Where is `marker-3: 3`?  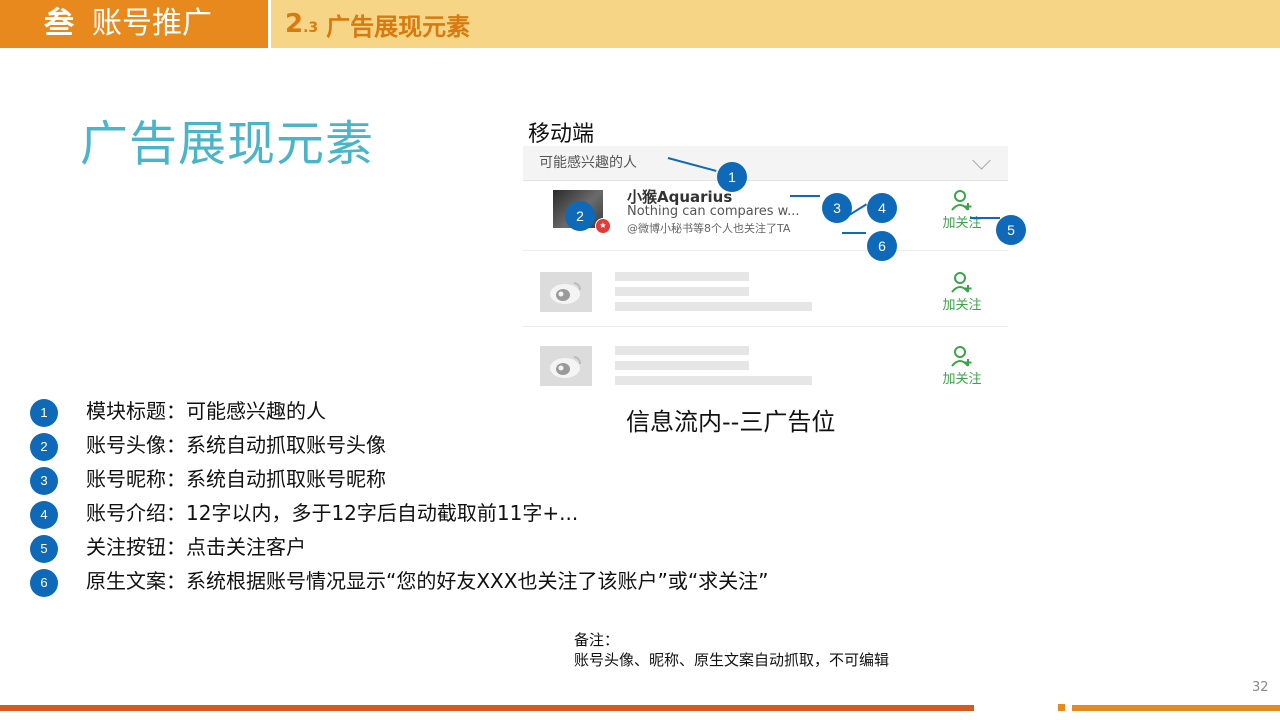 marker-3: 3 is located at coordinates (837, 208).